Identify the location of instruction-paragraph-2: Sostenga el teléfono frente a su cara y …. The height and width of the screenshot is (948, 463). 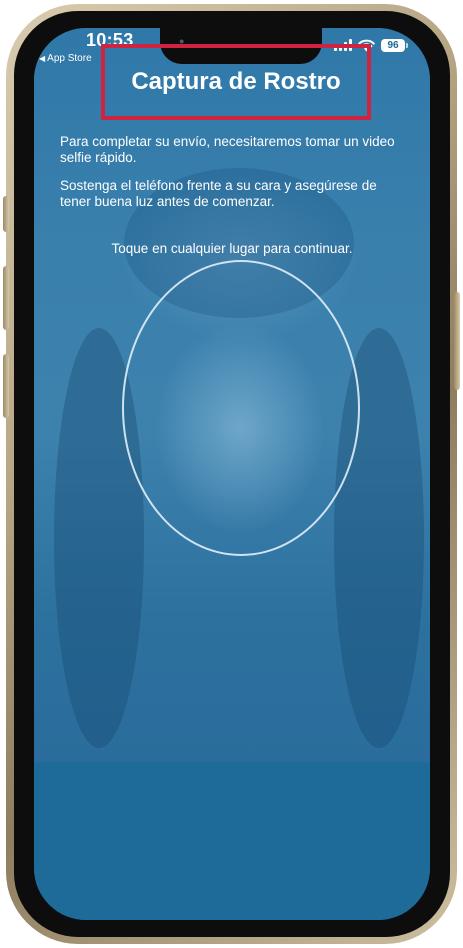
(218, 193).